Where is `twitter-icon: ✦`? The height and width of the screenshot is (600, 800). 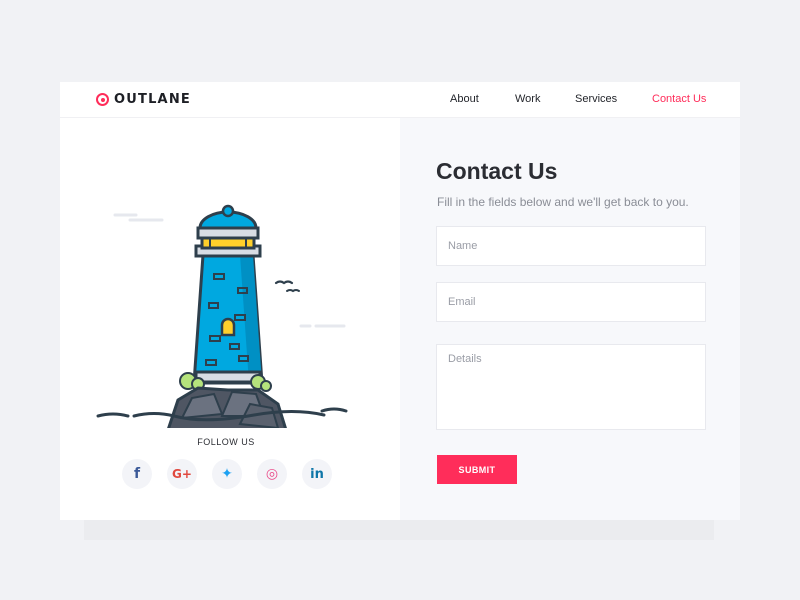 twitter-icon: ✦ is located at coordinates (227, 474).